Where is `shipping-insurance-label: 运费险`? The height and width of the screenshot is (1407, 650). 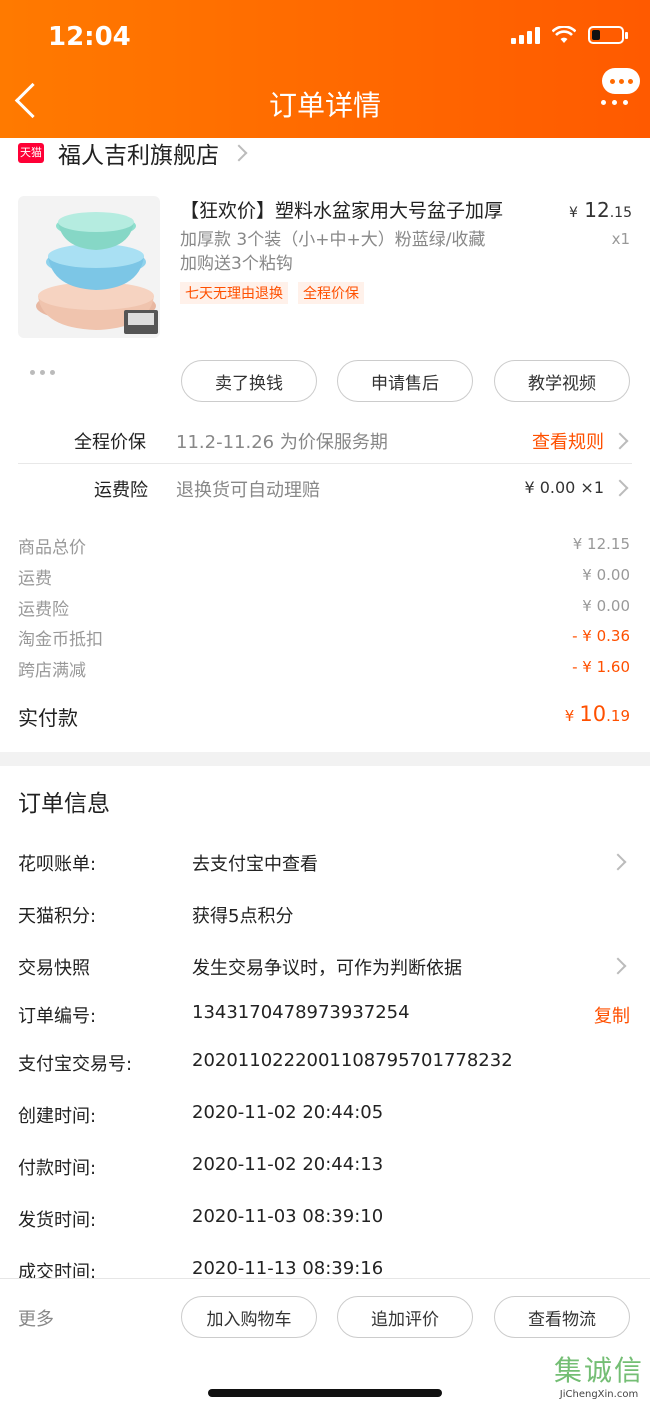 shipping-insurance-label: 运费险 is located at coordinates (121, 490).